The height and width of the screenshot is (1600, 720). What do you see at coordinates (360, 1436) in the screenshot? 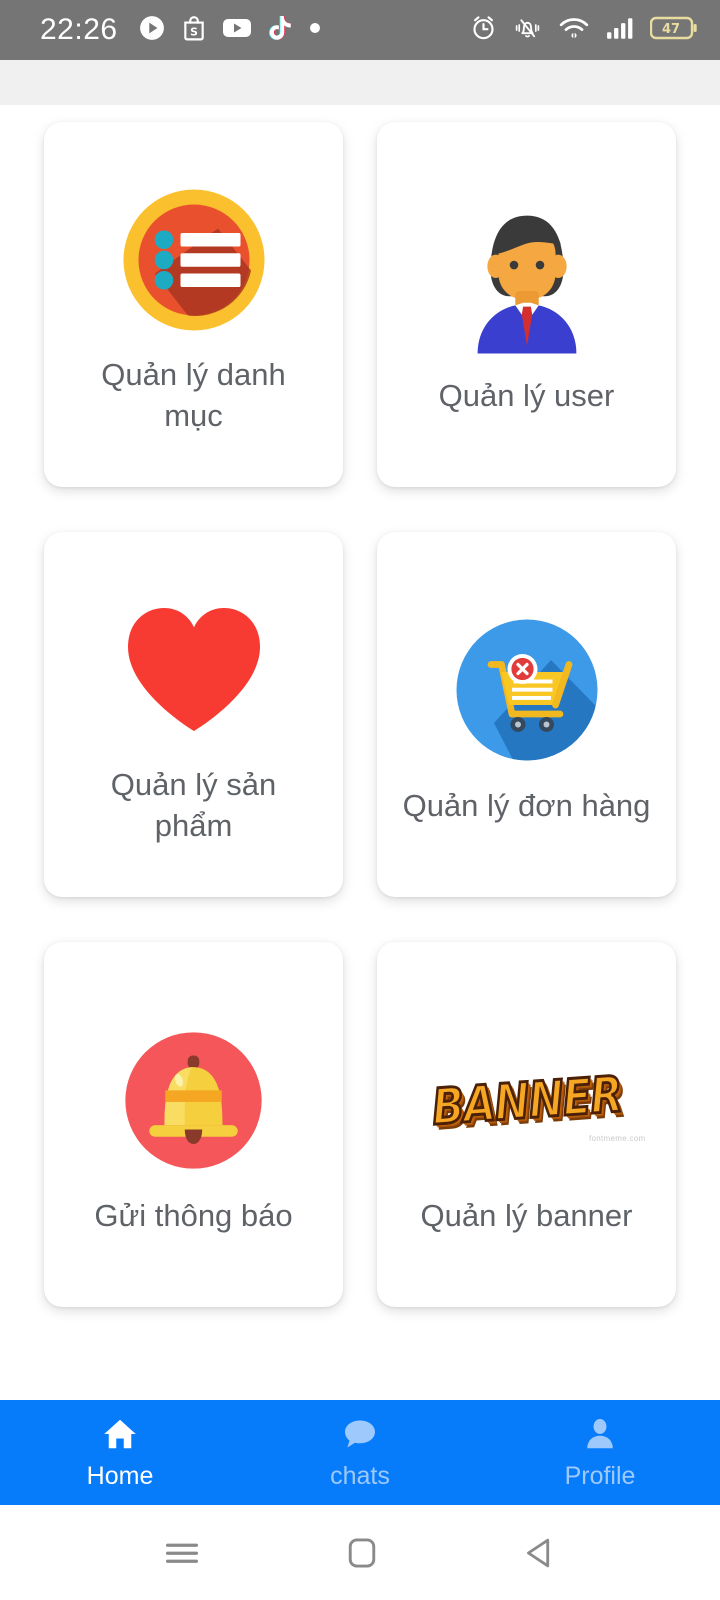
I see `chat-bubble-icon` at bounding box center [360, 1436].